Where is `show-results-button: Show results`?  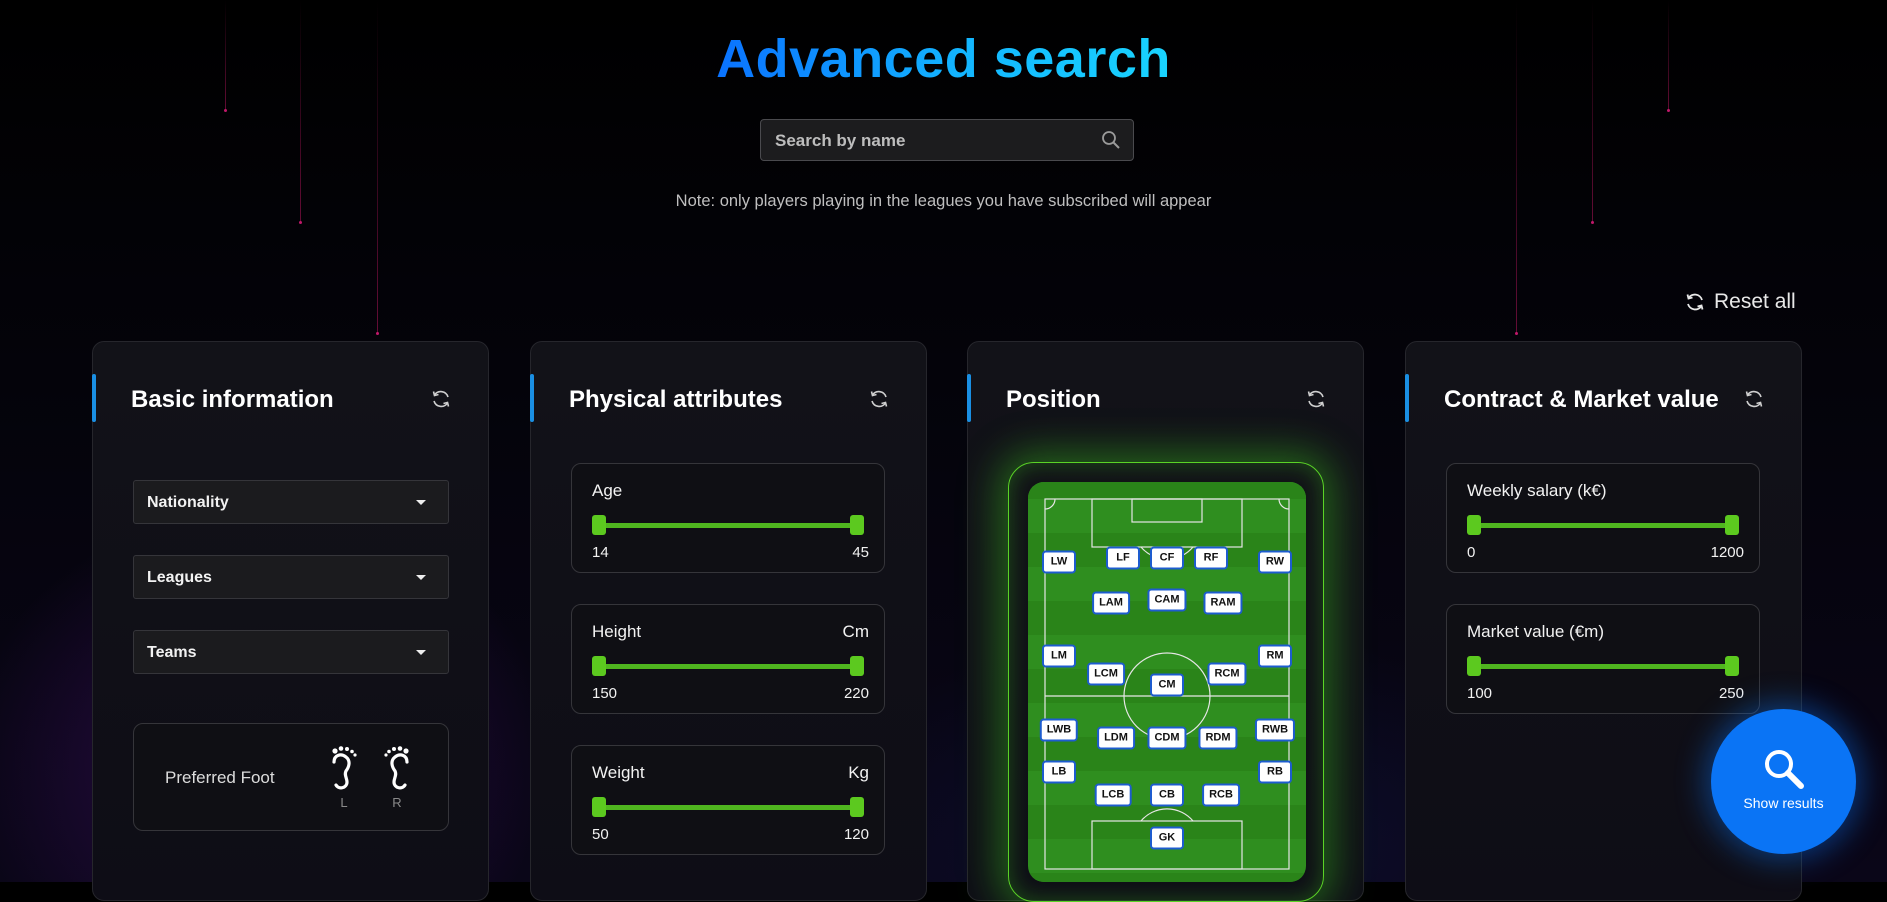 show-results-button: Show results is located at coordinates (1783, 781).